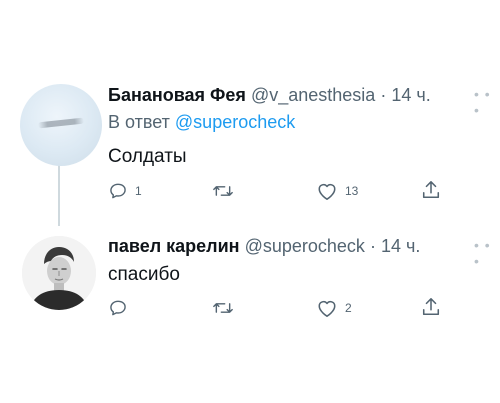  I want to click on author-handle: @v_anesthesia, so click(313, 95).